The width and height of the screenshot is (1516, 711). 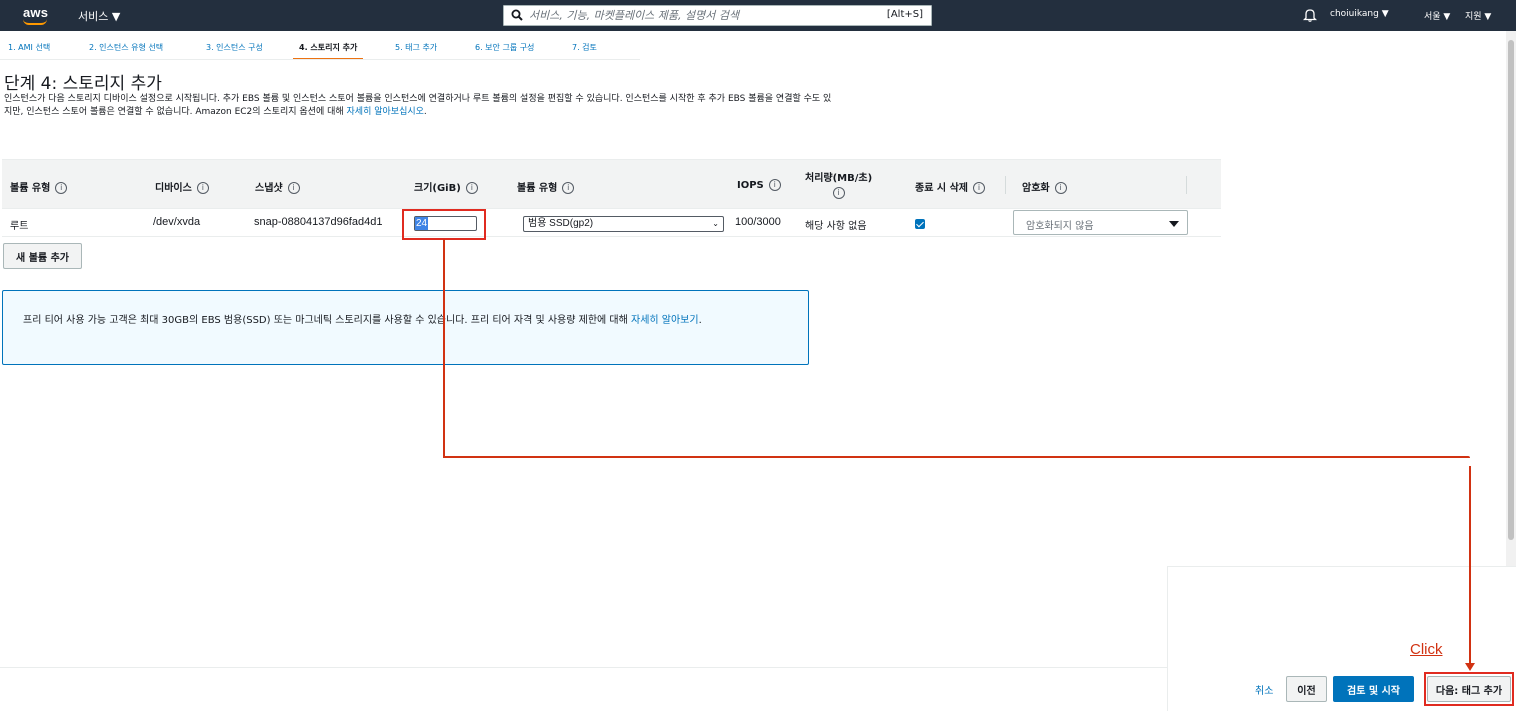 What do you see at coordinates (437, 188) in the screenshot?
I see `header-label: 크기(GiB)` at bounding box center [437, 188].